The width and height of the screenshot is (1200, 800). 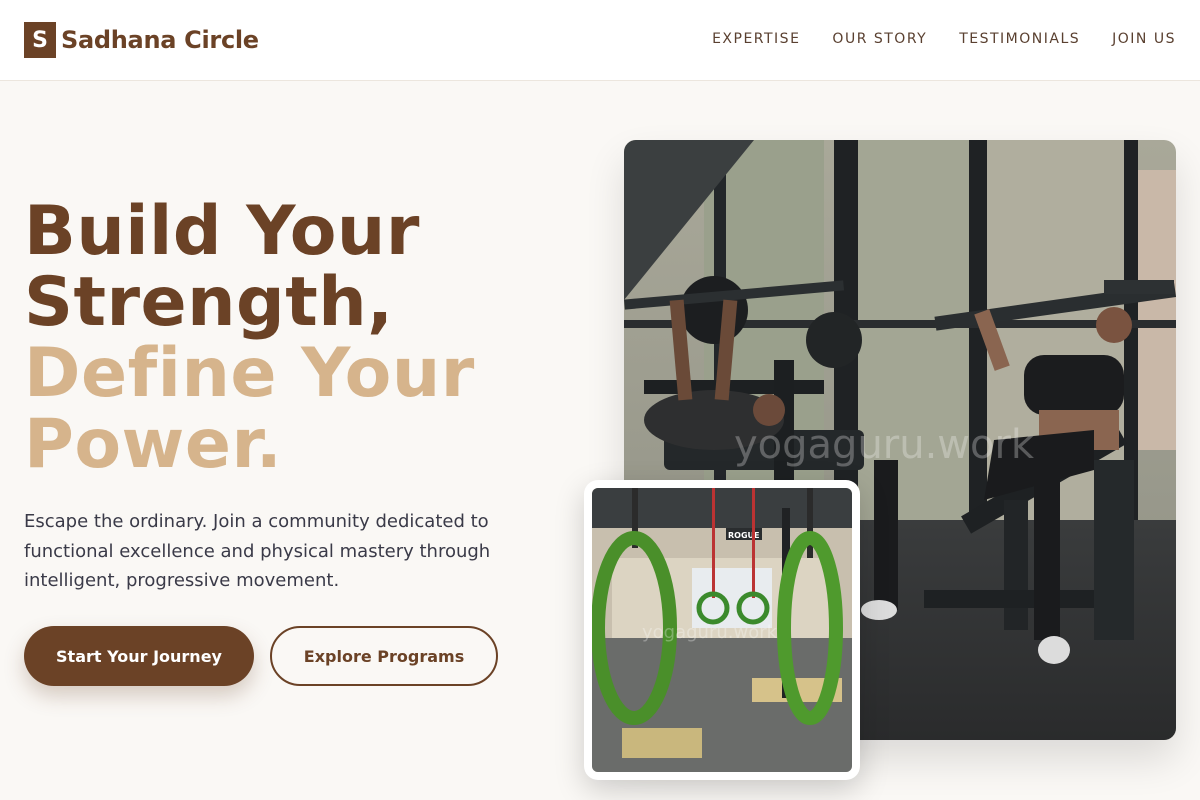 I want to click on logo-text: Sadhana Circle, so click(x=160, y=40).